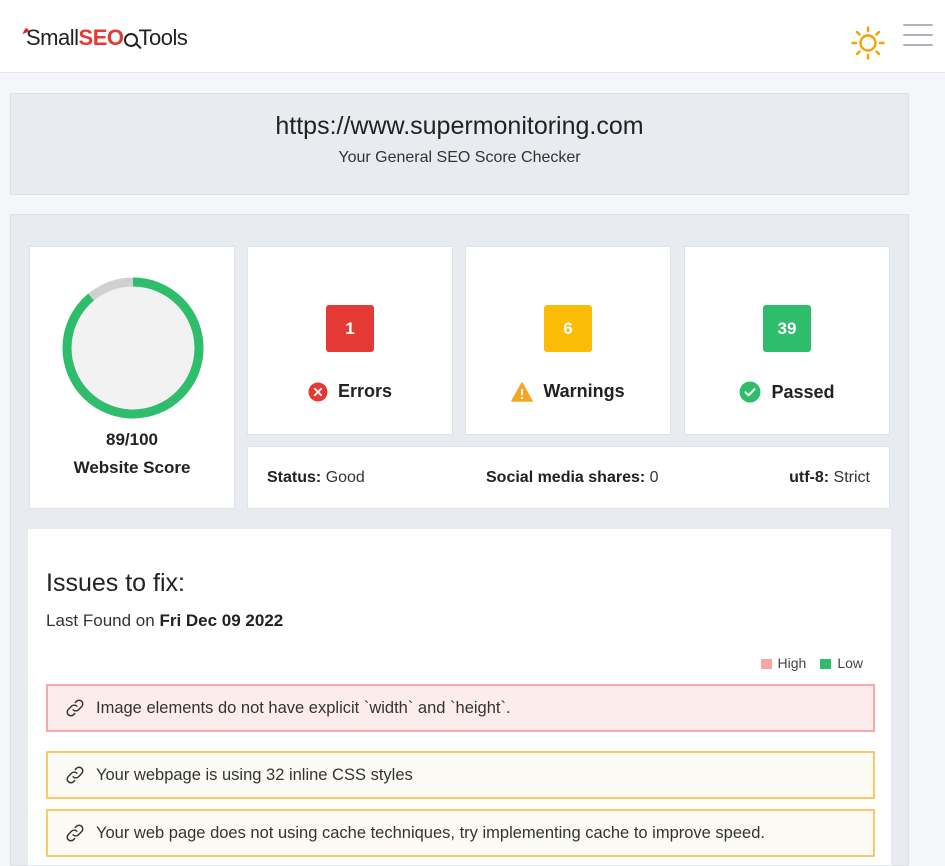 The width and height of the screenshot is (945, 866). What do you see at coordinates (766, 664) in the screenshot?
I see `legend-high-swatch` at bounding box center [766, 664].